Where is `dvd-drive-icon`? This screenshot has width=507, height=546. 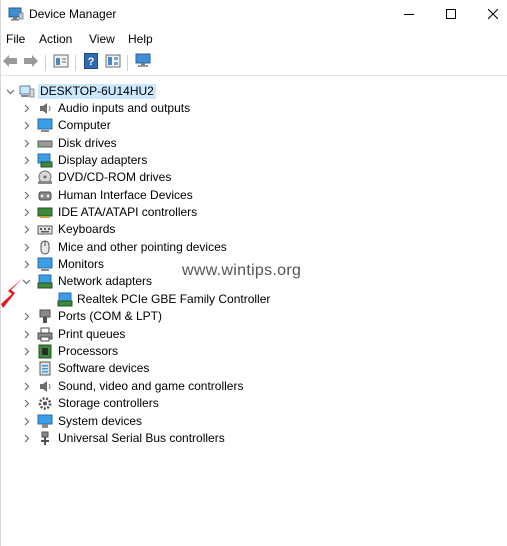
dvd-drive-icon is located at coordinates (45, 177).